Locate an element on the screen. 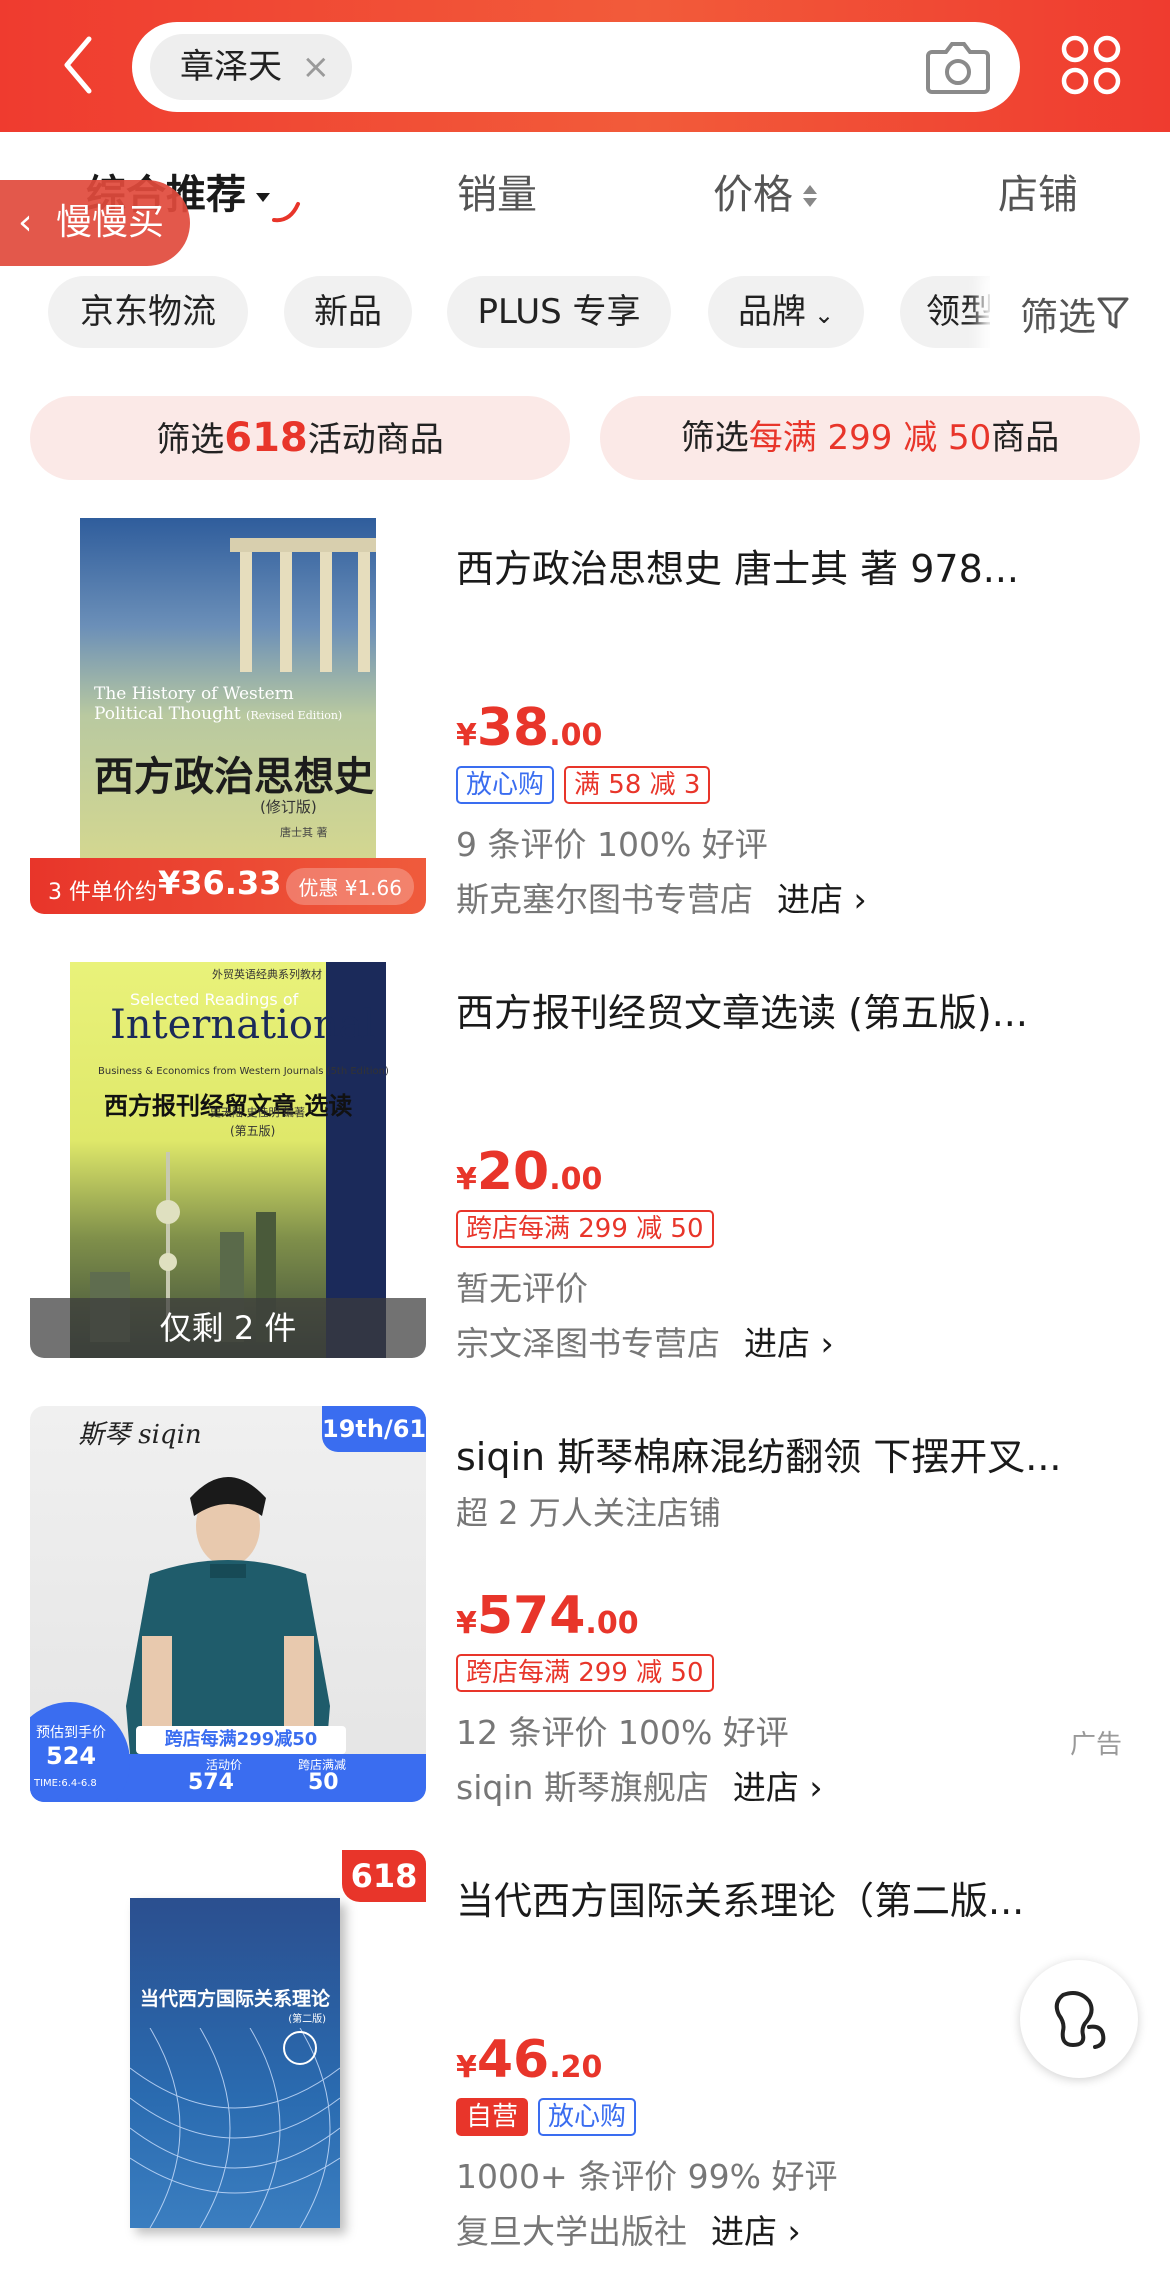 Image resolution: width=1170 pixels, height=2270 pixels. tag-row: 放心购满 58 减 3 is located at coordinates (588, 786).